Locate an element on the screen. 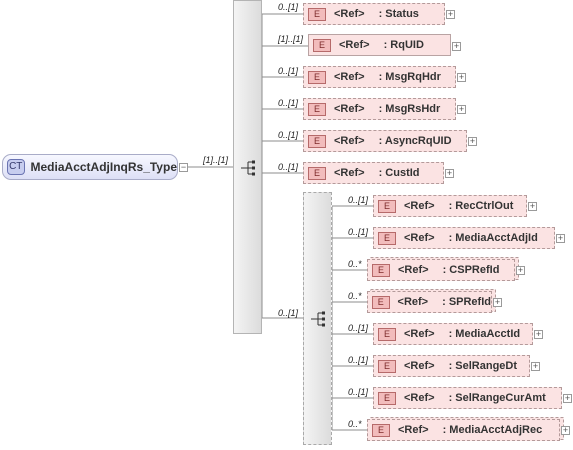  element-name: : MsgRsHdr is located at coordinates (409, 109).